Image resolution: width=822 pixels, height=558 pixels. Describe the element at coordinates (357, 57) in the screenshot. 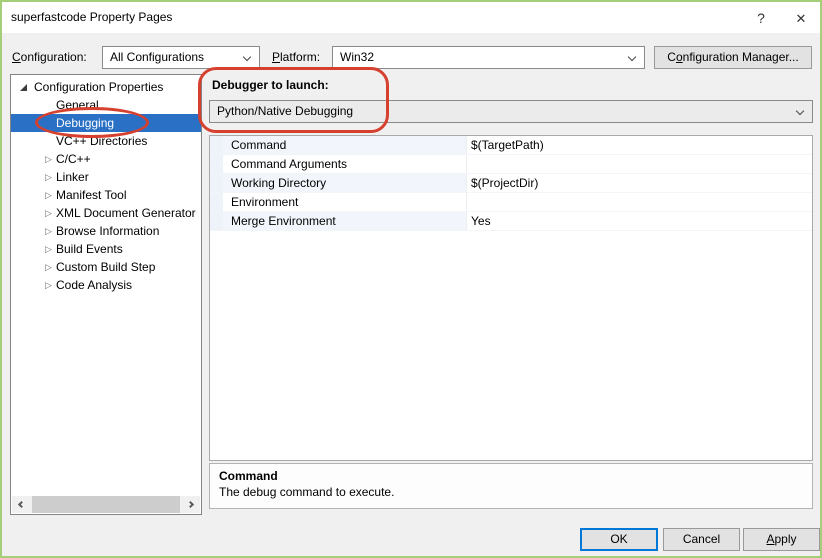

I see `platform-dropdown-value: Win32` at that location.